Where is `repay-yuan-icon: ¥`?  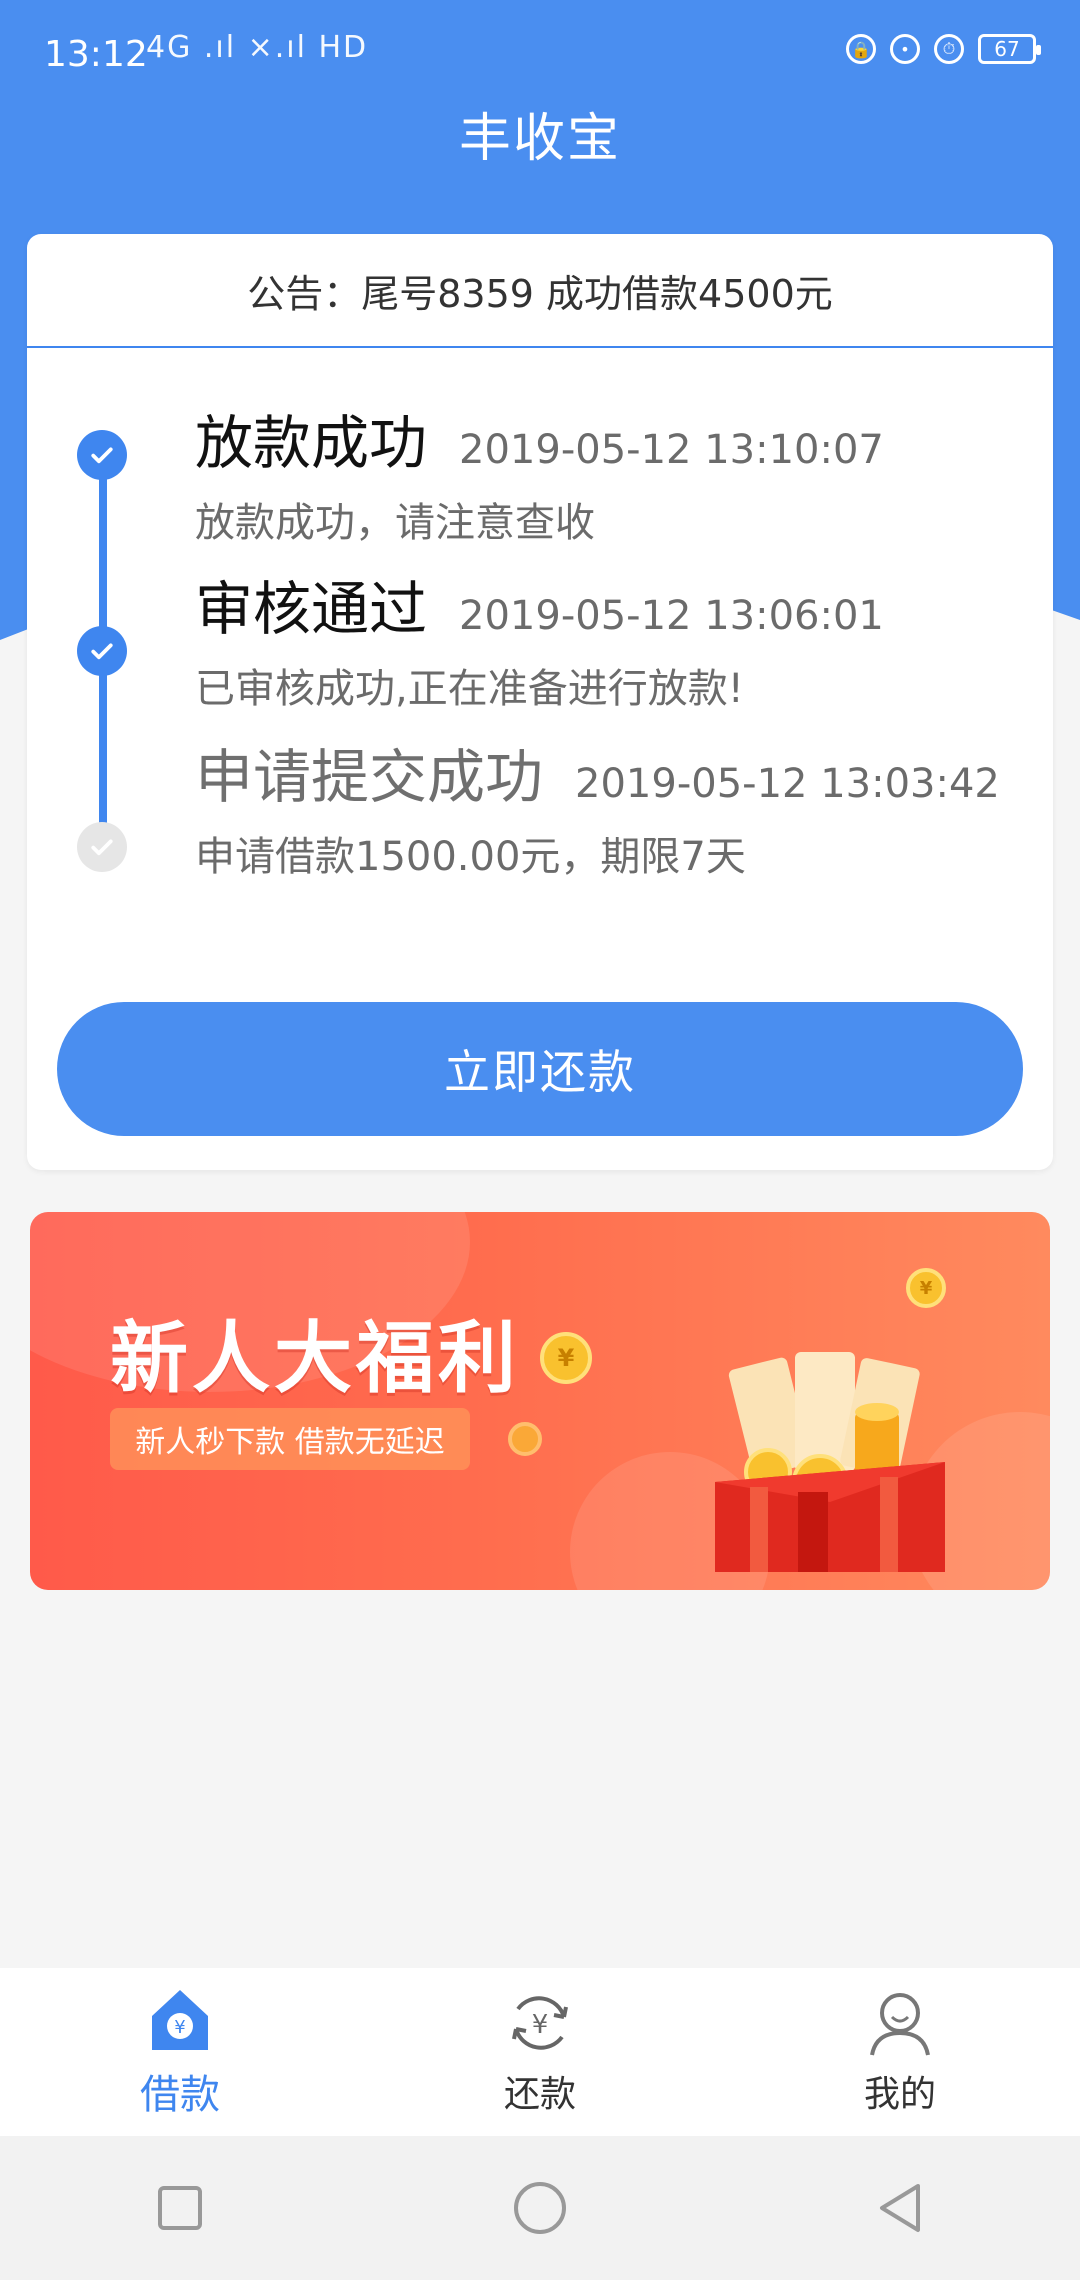
repay-yuan-icon: ¥ is located at coordinates (540, 2023).